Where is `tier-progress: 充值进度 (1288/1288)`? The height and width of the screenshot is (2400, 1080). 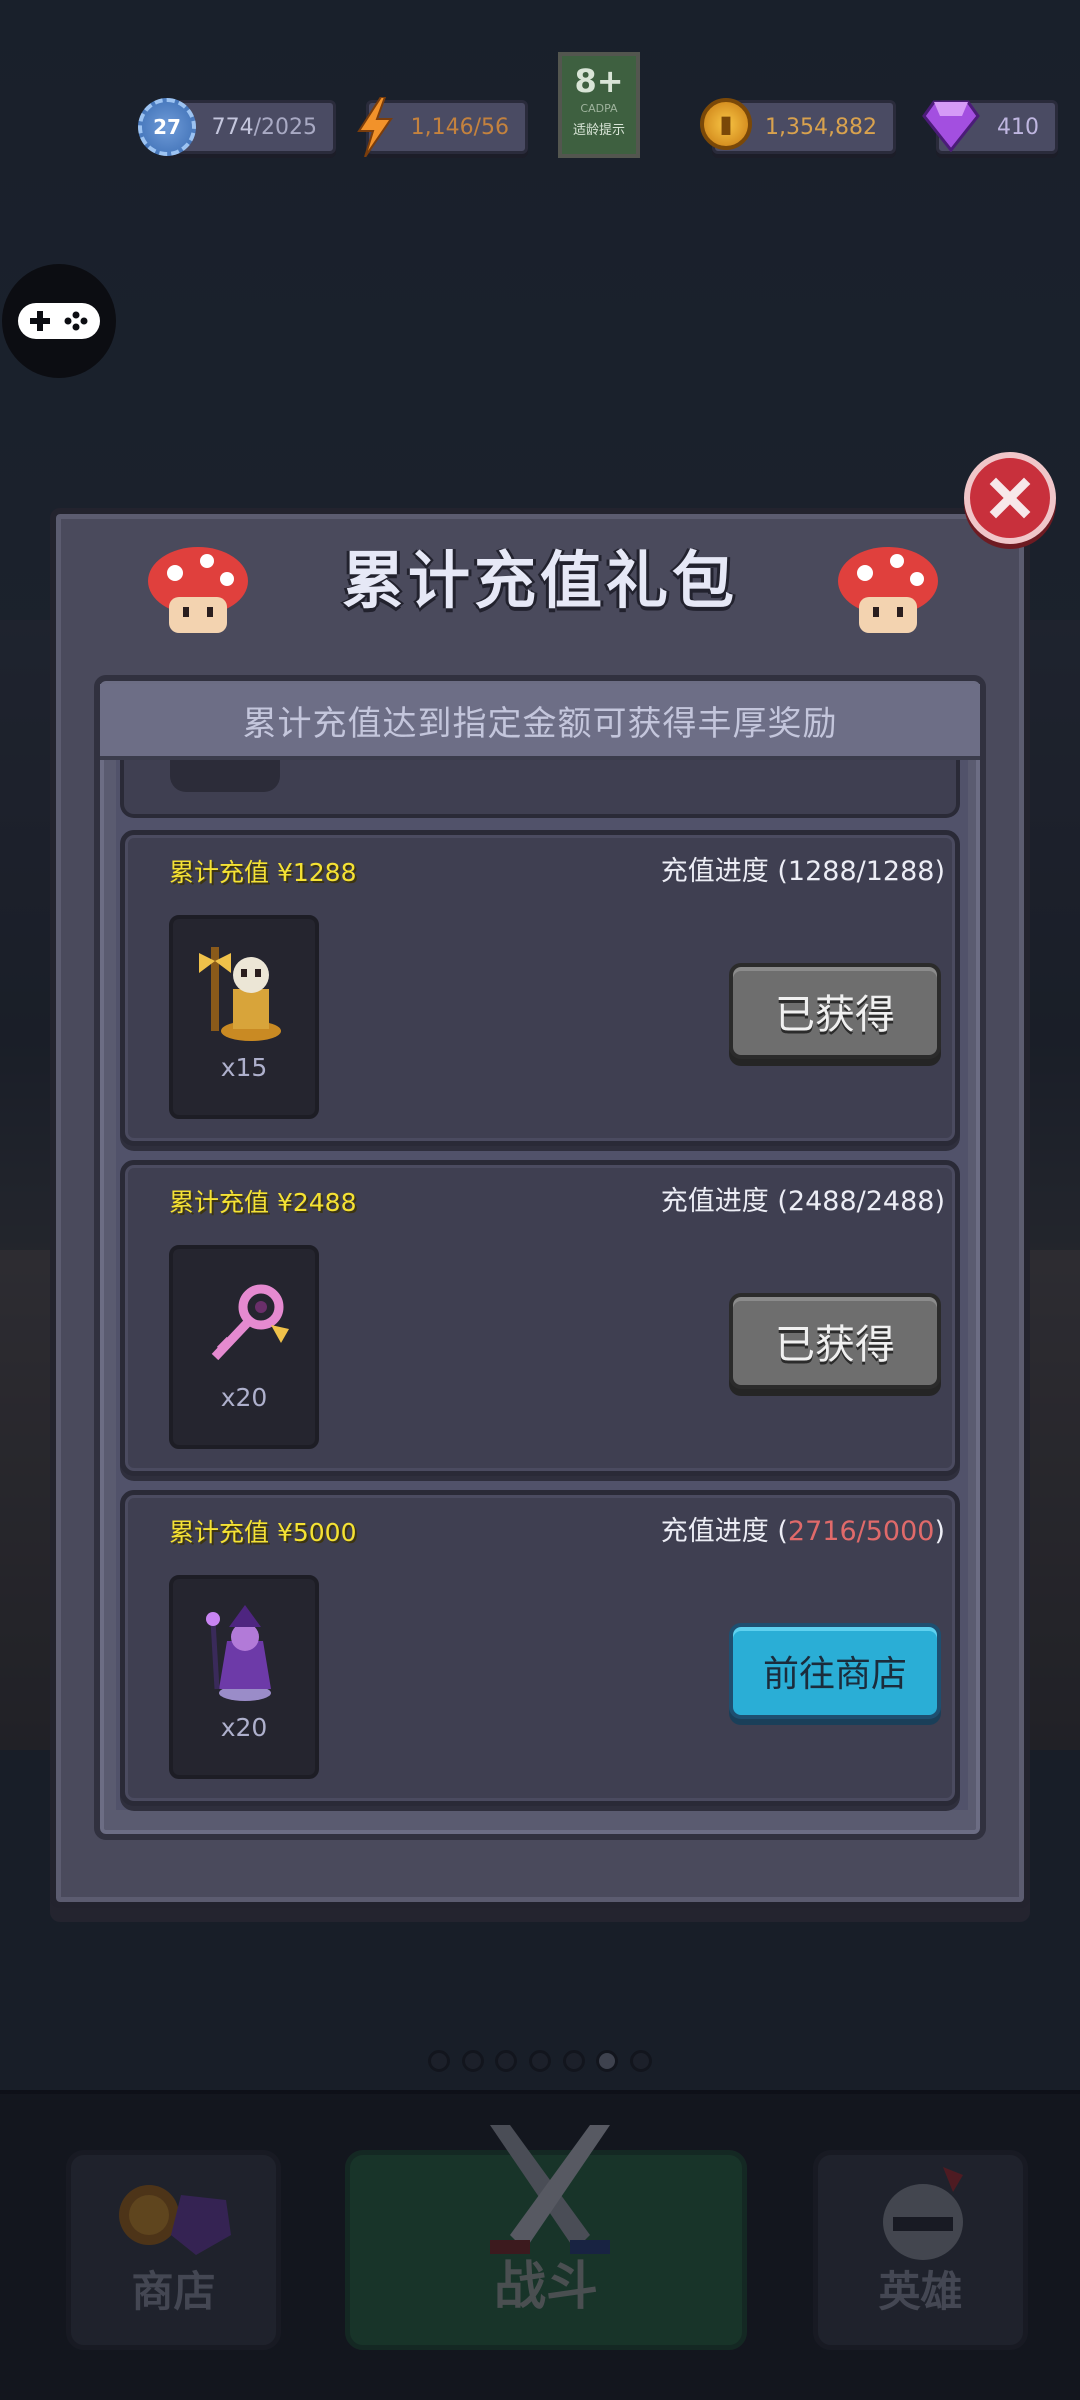
tier-progress: 充值进度 (1288/1288) is located at coordinates (803, 868).